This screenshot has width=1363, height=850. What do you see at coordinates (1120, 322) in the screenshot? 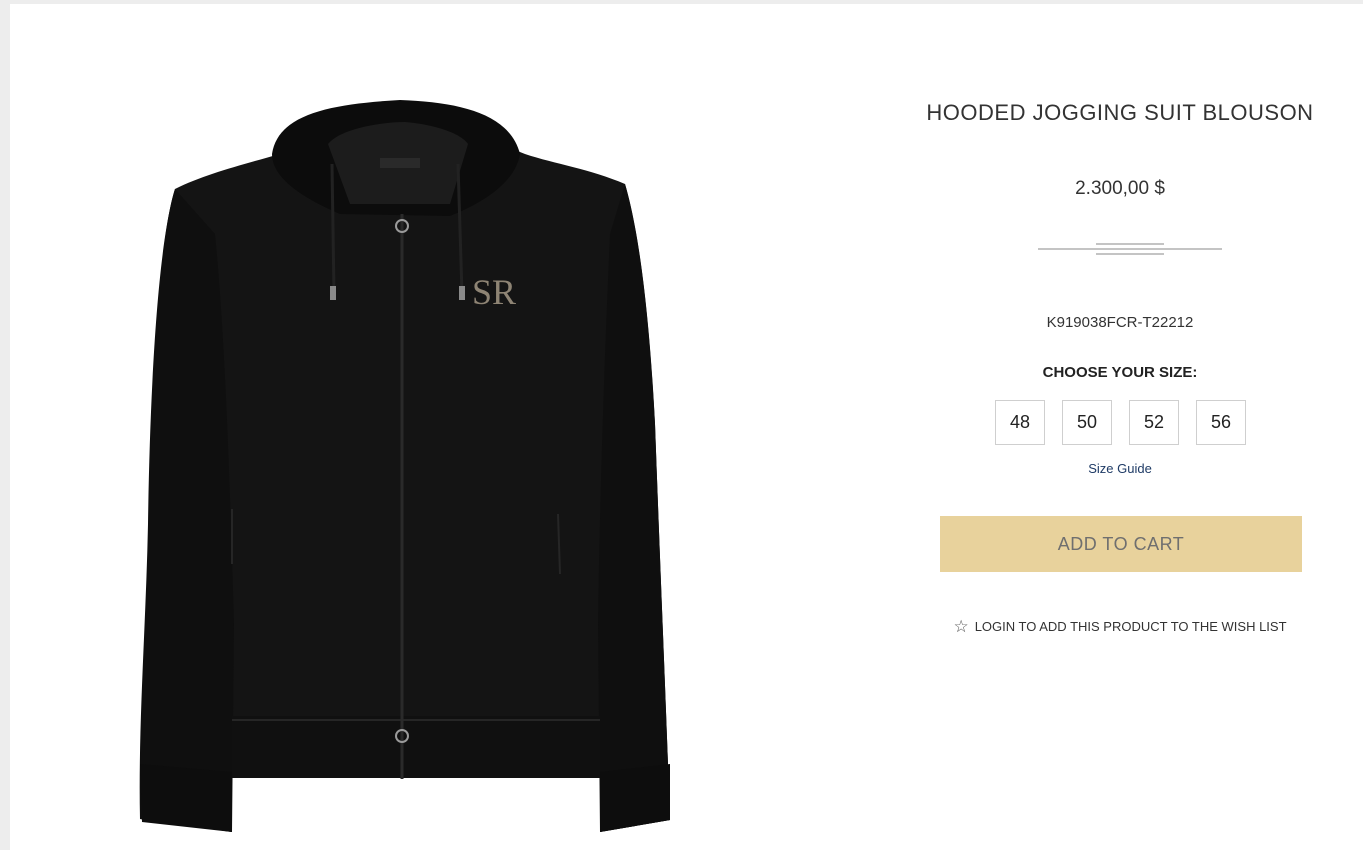
I see `product-sku: K919038FCR-T22212` at bounding box center [1120, 322].